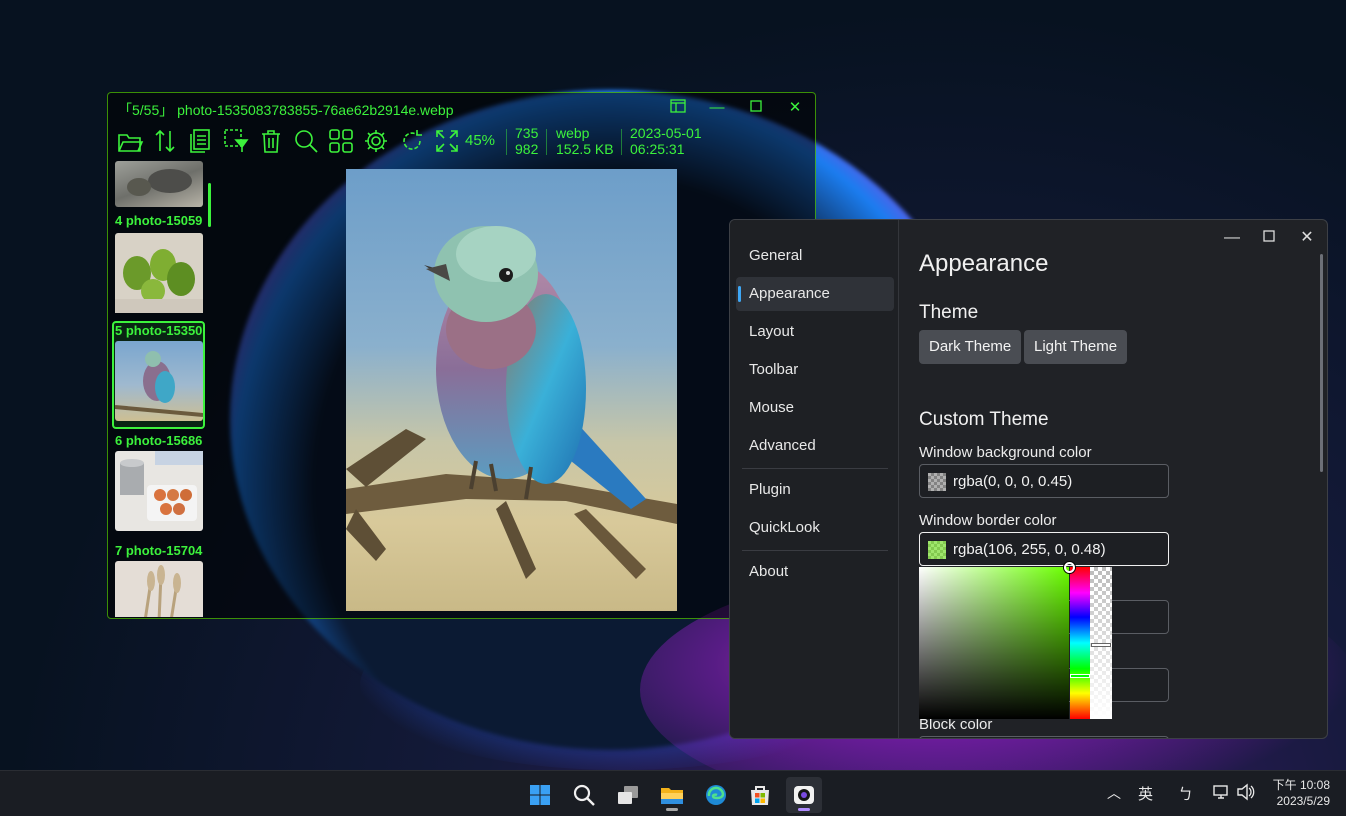 The width and height of the screenshot is (1346, 816). I want to click on fullscreen-icon, so click(447, 141).